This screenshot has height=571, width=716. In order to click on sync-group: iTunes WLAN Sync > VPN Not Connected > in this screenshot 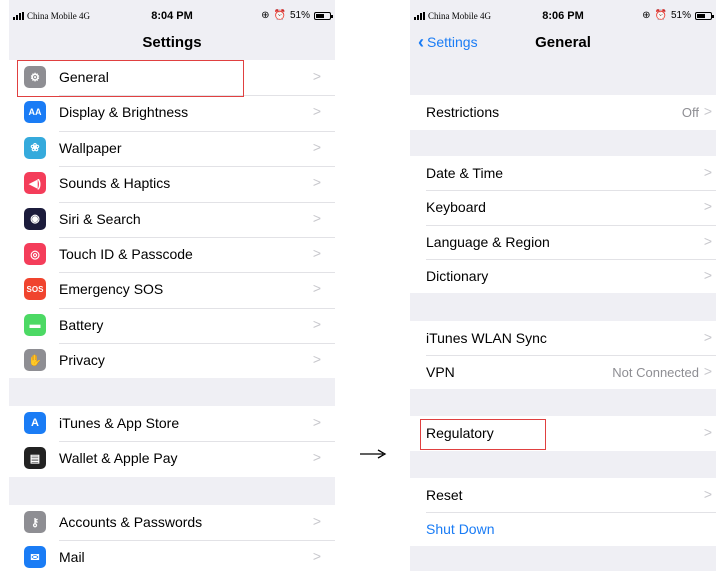, I will do `click(563, 355)`.